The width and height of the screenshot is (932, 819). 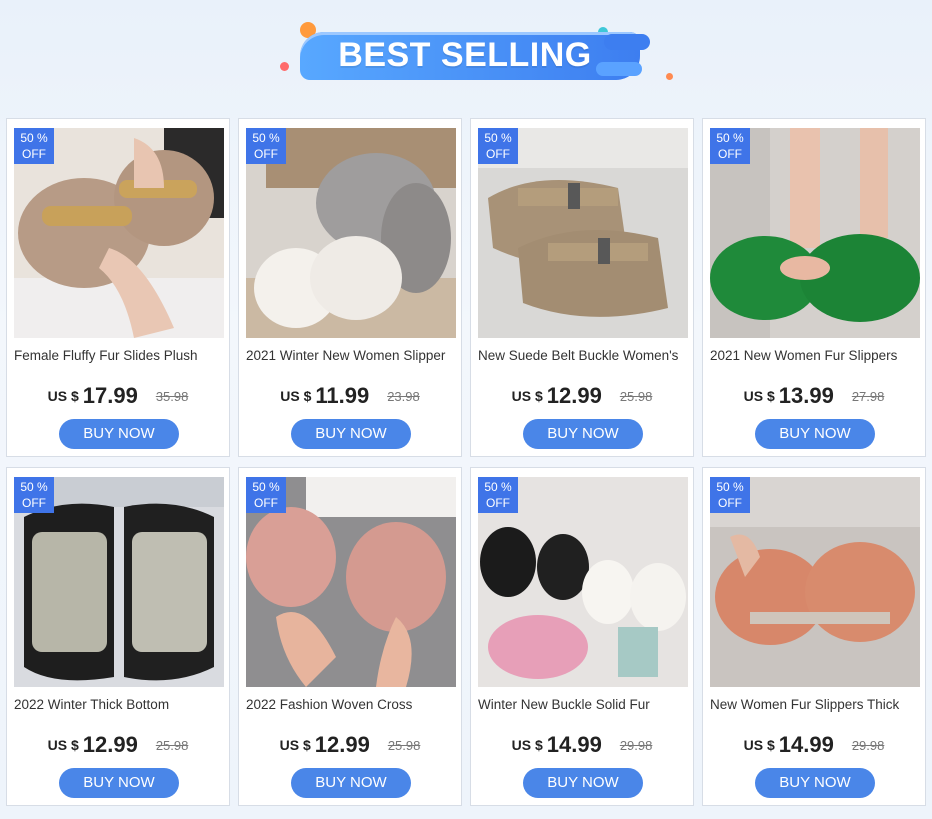 I want to click on banner-title: BEST SELLING, so click(x=465, y=55).